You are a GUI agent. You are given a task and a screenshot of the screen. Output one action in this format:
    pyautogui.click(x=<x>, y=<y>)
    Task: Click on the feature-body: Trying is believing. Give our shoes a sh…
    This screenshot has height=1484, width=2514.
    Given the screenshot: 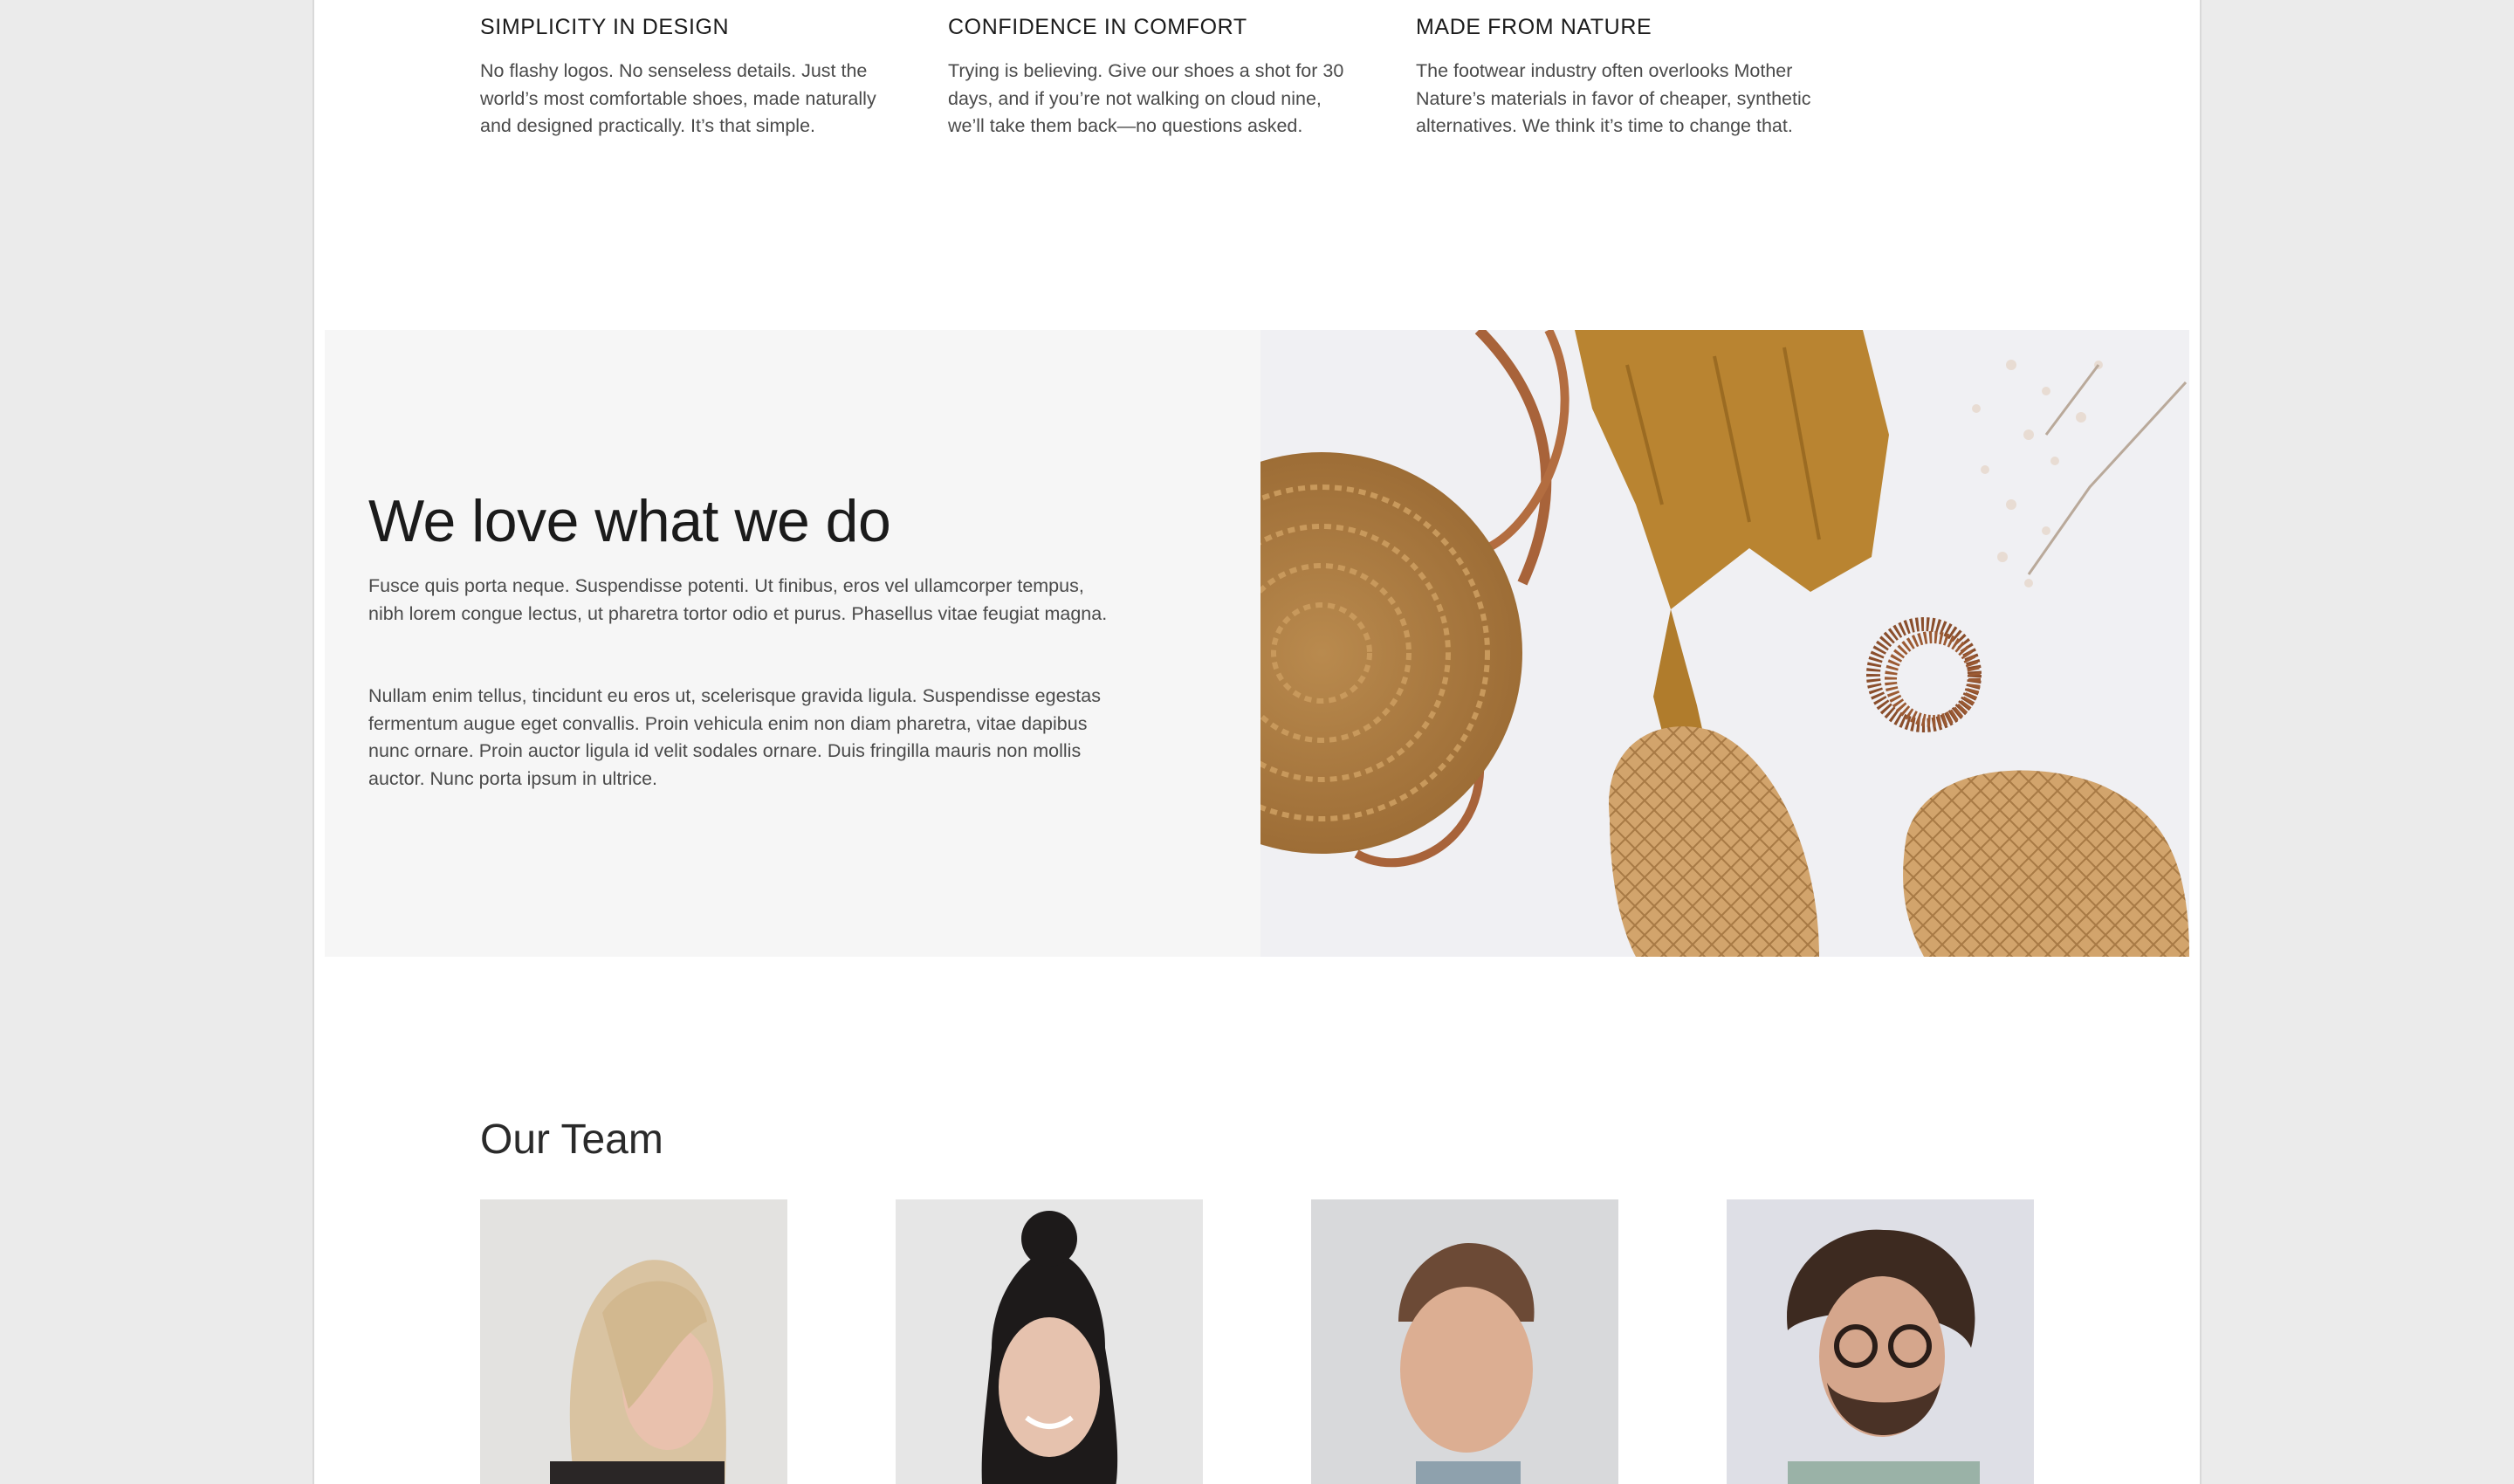 What is the action you would take?
    pyautogui.click(x=1146, y=98)
    